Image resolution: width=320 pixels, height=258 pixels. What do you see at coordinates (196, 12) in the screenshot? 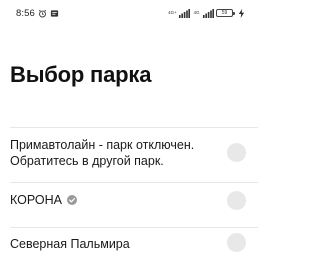
I see `network-type-2: 4G` at bounding box center [196, 12].